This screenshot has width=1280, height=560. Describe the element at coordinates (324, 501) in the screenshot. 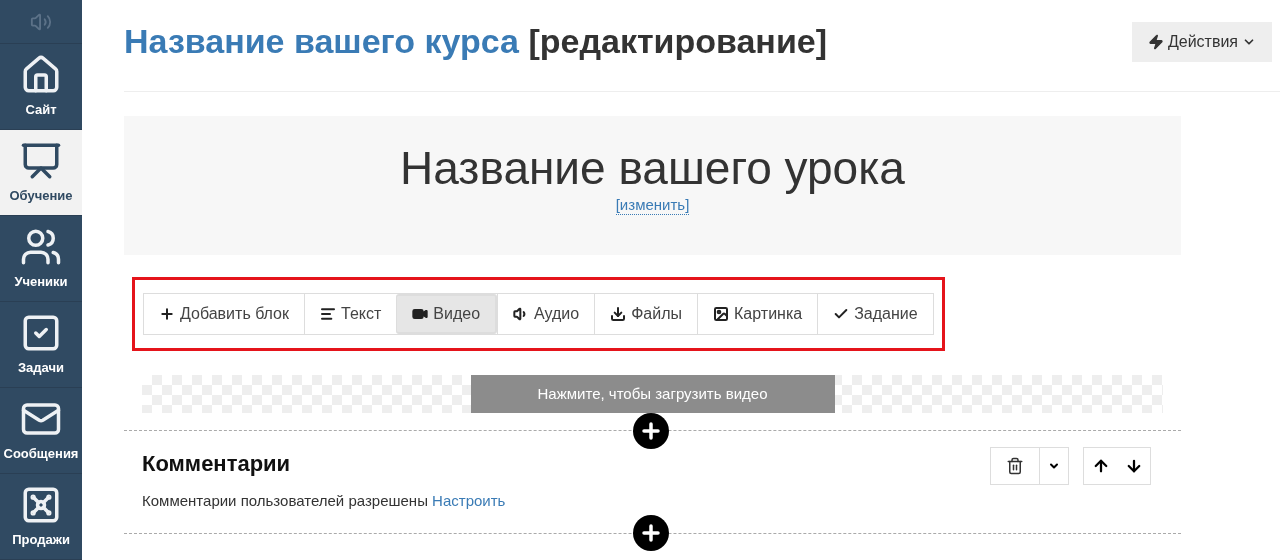

I see `comments-status: Комментарии пользователей разрешены Настроить` at that location.